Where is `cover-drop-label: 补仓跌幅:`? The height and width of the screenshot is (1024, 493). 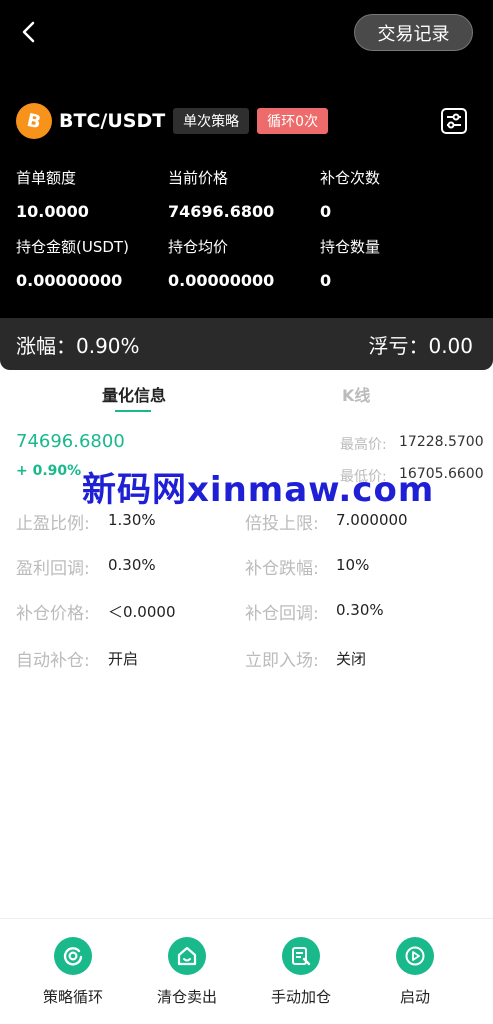
cover-drop-label: 补仓跌幅: is located at coordinates (282, 569).